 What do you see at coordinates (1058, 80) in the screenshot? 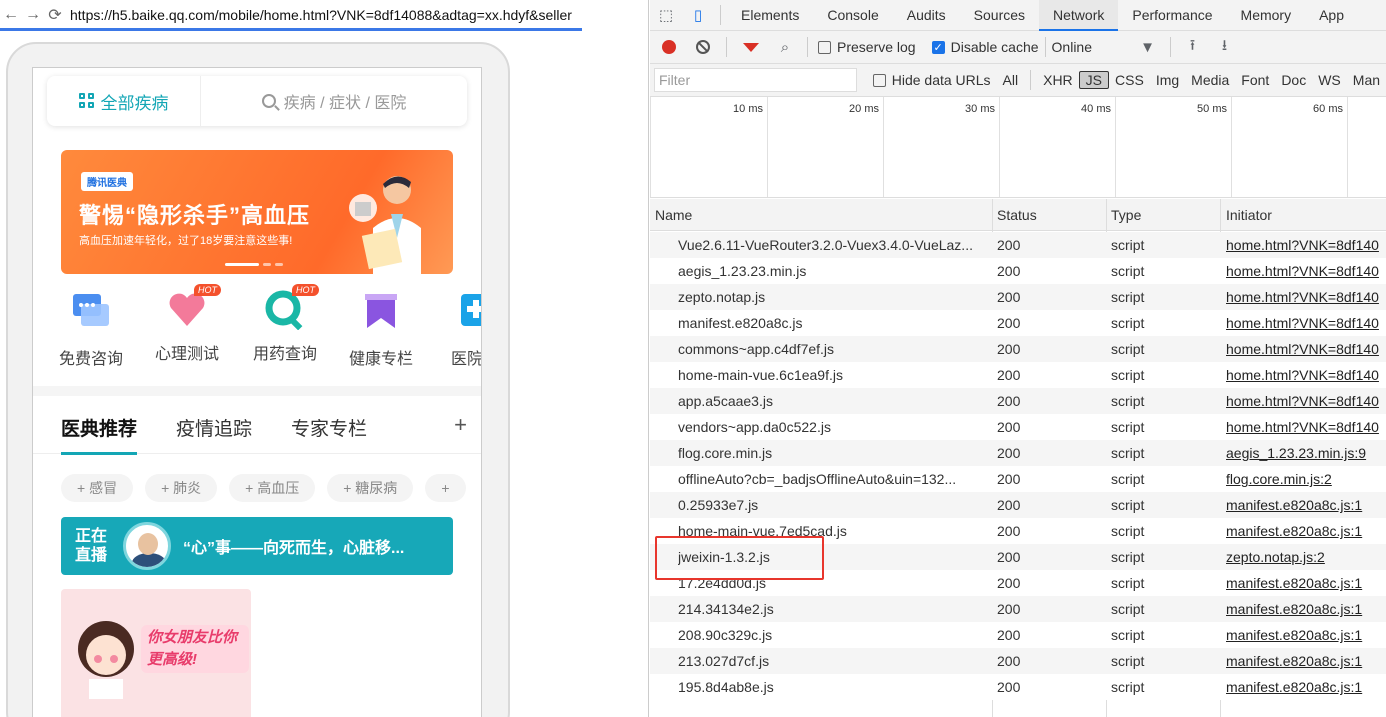
I see `filter-type-xhr: XHR` at bounding box center [1058, 80].